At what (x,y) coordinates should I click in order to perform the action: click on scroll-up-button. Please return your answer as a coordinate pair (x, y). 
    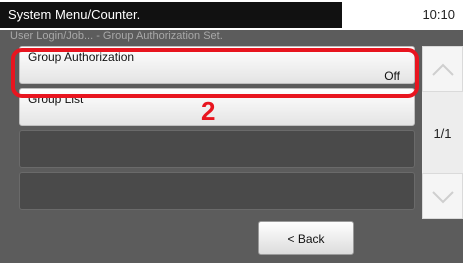
    Looking at the image, I should click on (442, 69).